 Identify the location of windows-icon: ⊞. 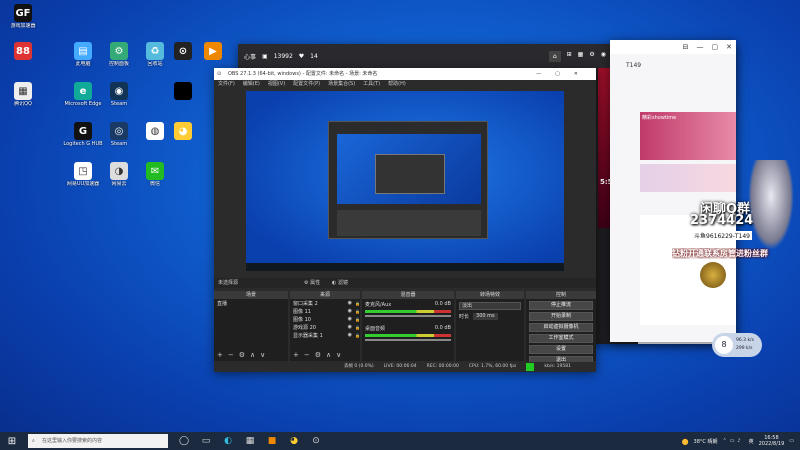
(12, 441).